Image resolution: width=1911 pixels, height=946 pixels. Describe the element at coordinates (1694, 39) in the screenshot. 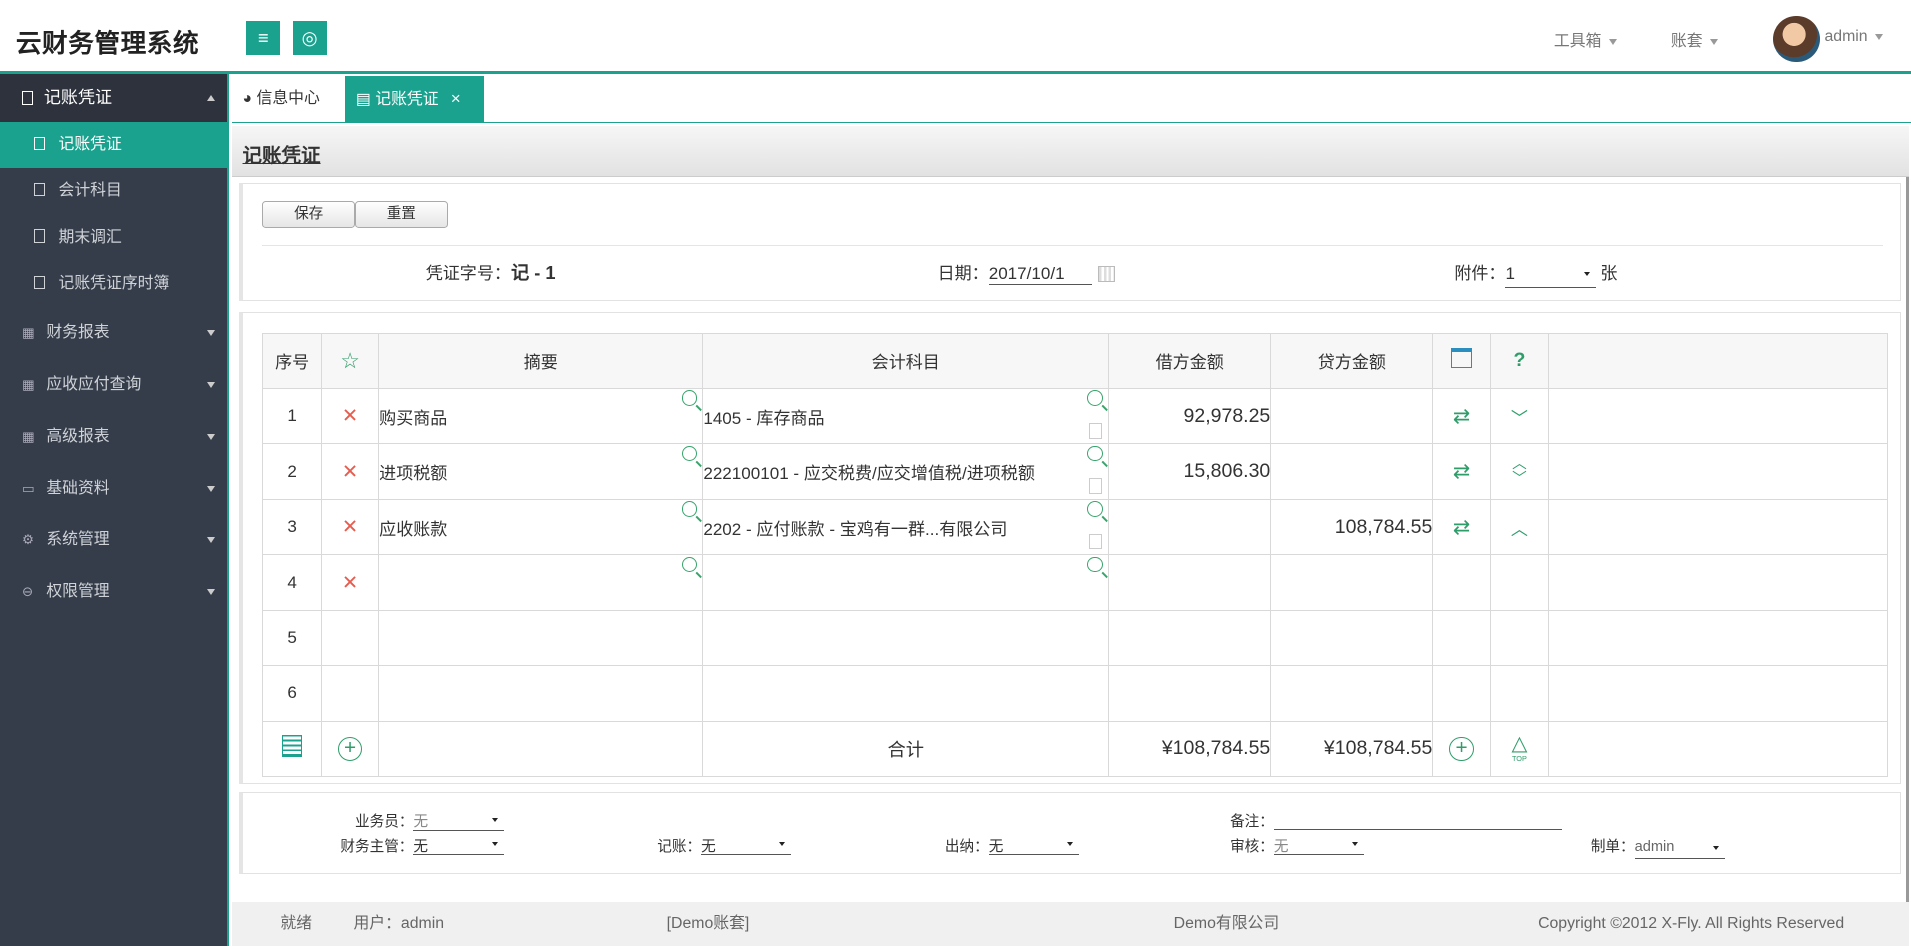

I see `account-set-menu: 账套` at that location.